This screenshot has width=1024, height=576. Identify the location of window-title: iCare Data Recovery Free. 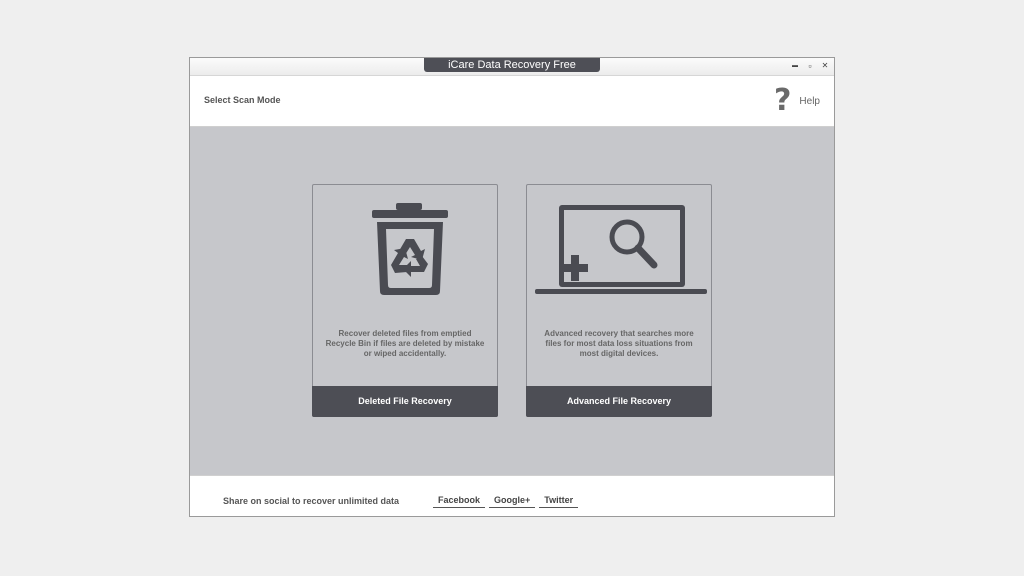
(512, 65).